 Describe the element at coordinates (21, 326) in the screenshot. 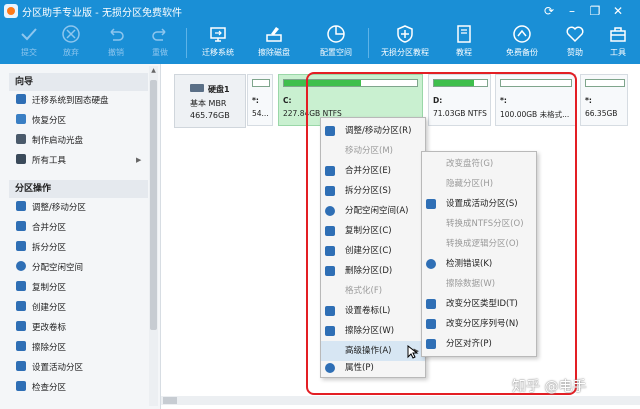

I see `label-icon` at that location.